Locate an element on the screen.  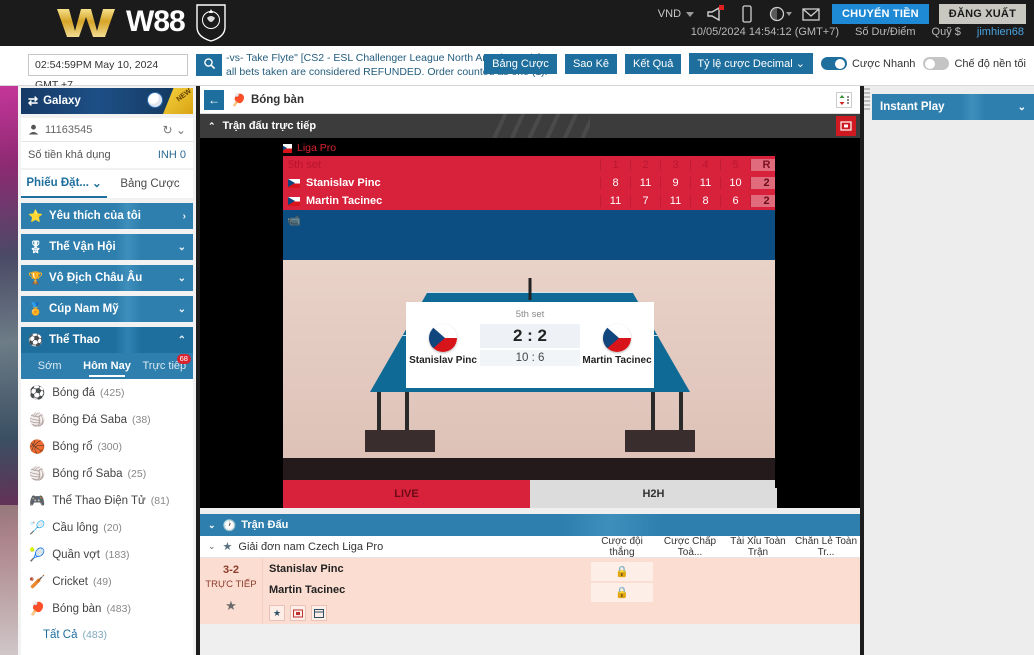
set-score: 6 is located at coordinates (735, 201).